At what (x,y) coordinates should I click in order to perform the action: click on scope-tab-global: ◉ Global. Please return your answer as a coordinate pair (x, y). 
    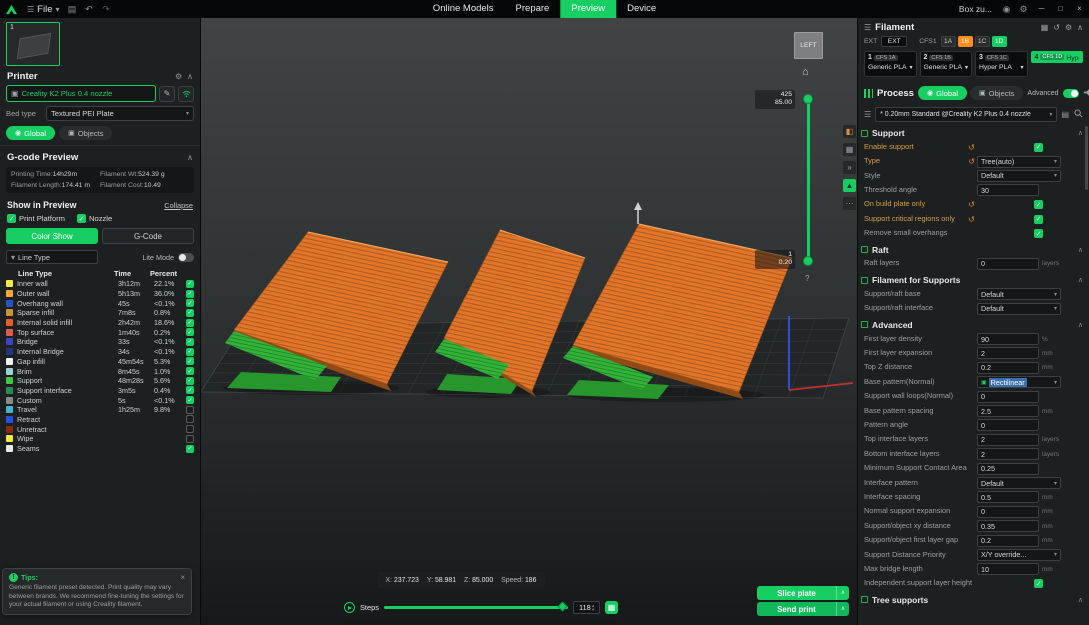
    Looking at the image, I should click on (31, 133).